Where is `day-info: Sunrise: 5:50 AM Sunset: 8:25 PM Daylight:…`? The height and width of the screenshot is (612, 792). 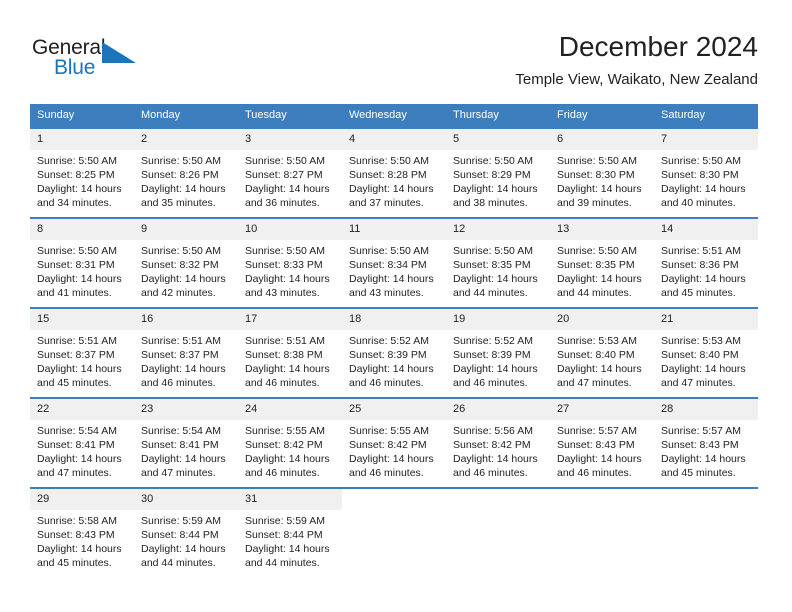 day-info: Sunrise: 5:50 AM Sunset: 8:25 PM Daylight:… is located at coordinates (82, 180).